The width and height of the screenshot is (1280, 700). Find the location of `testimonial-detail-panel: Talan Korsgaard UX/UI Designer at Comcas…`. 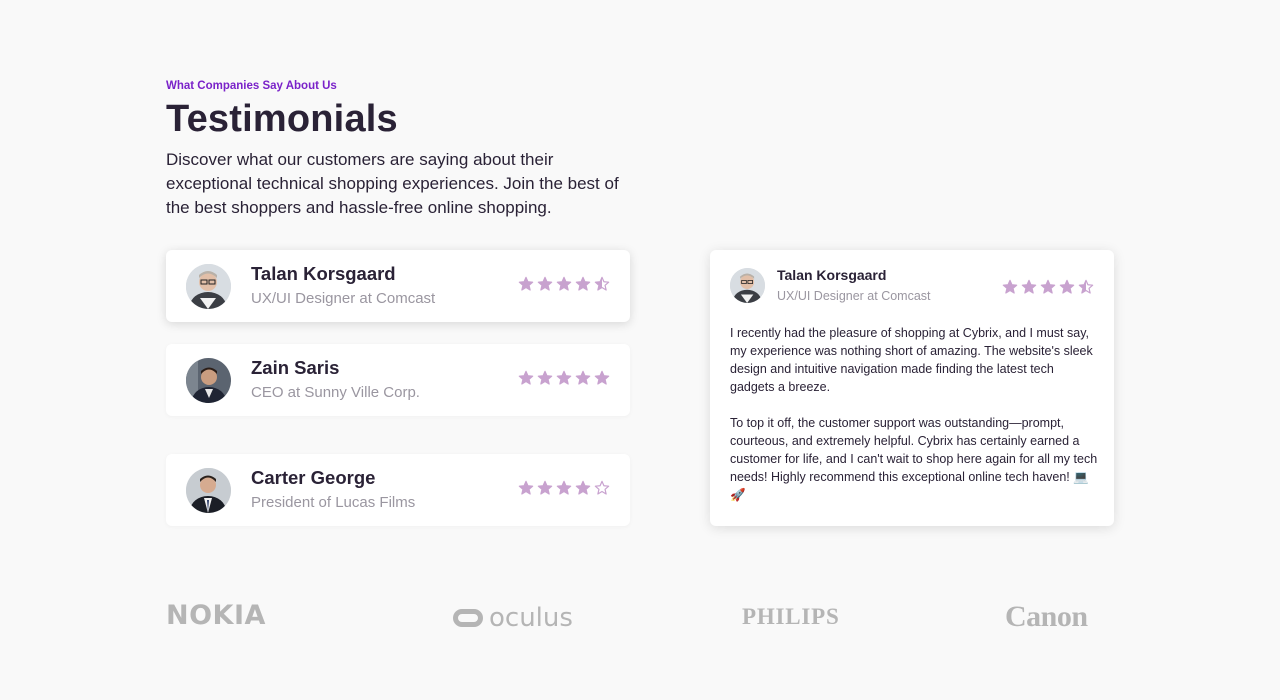

testimonial-detail-panel: Talan Korsgaard UX/UI Designer at Comcas… is located at coordinates (912, 388).